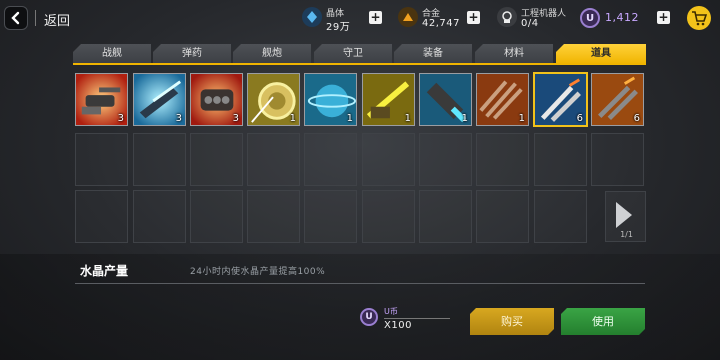  I want to click on robot-icon, so click(507, 17).